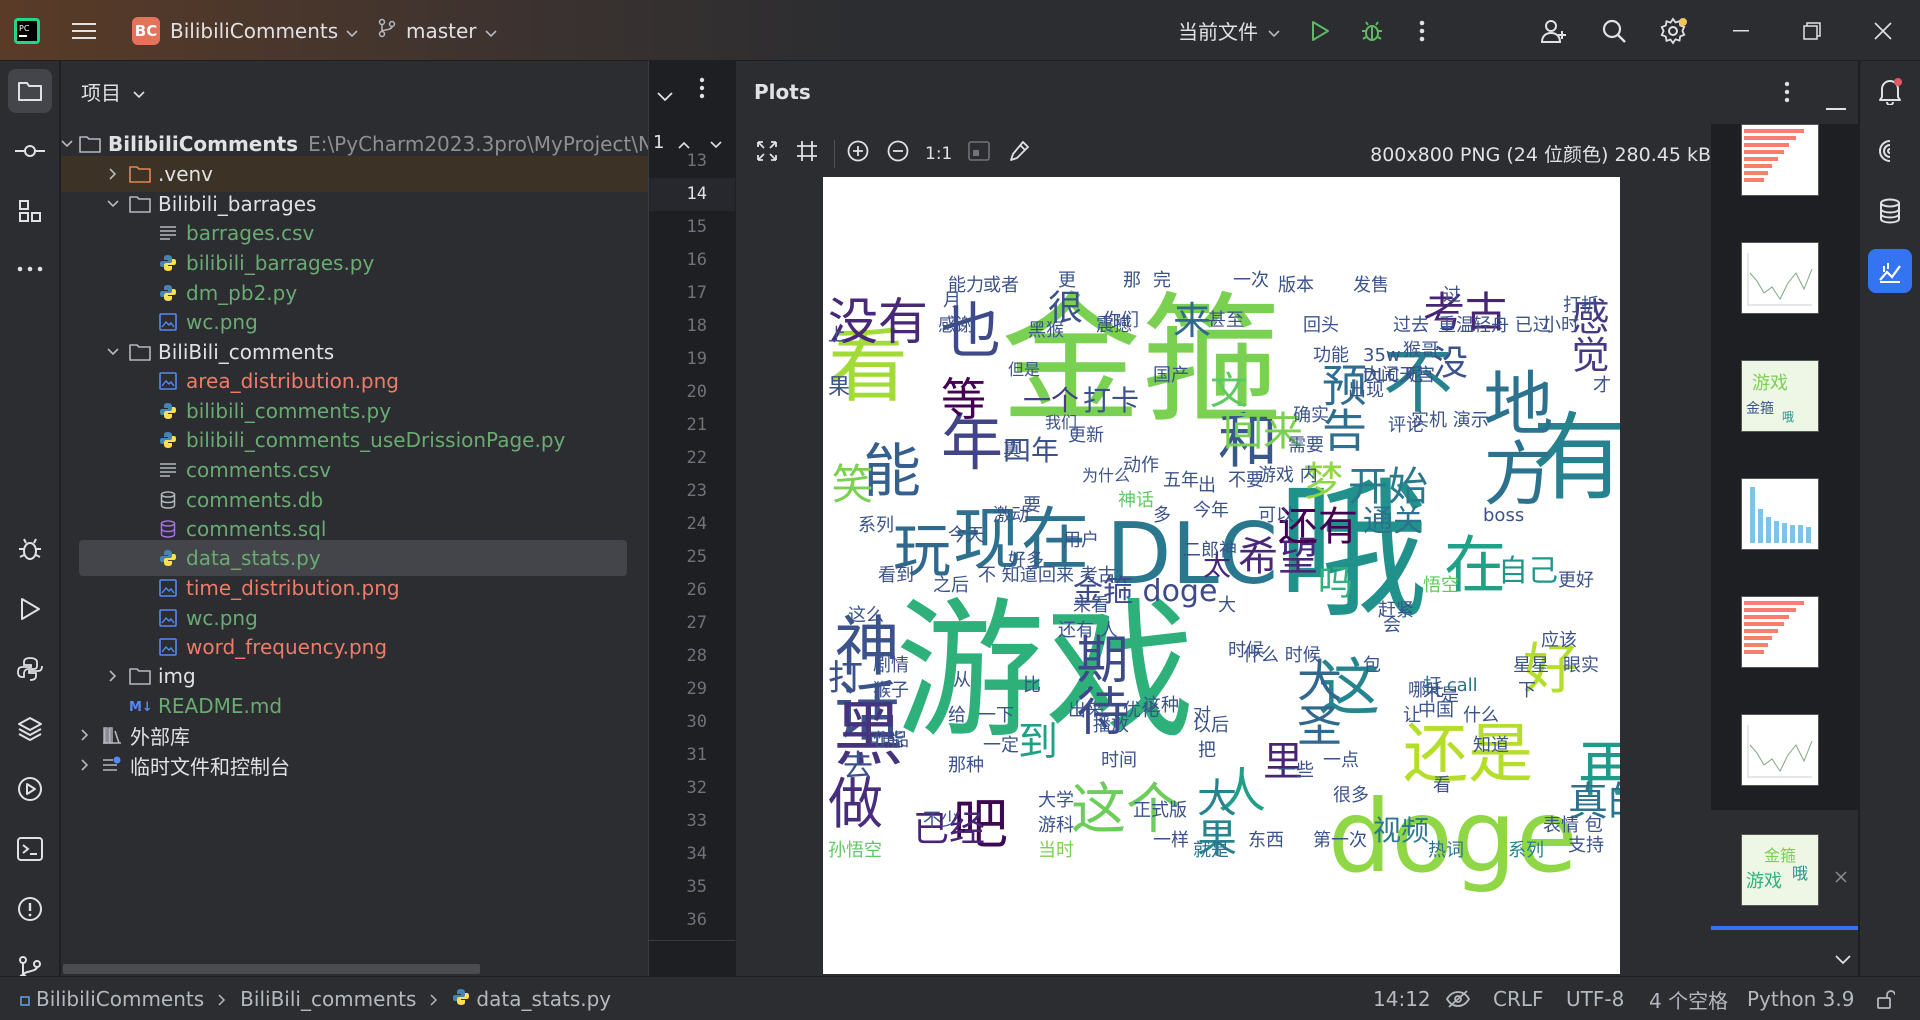  What do you see at coordinates (1091, 605) in the screenshot?
I see `wordcloud-word: 来看` at bounding box center [1091, 605].